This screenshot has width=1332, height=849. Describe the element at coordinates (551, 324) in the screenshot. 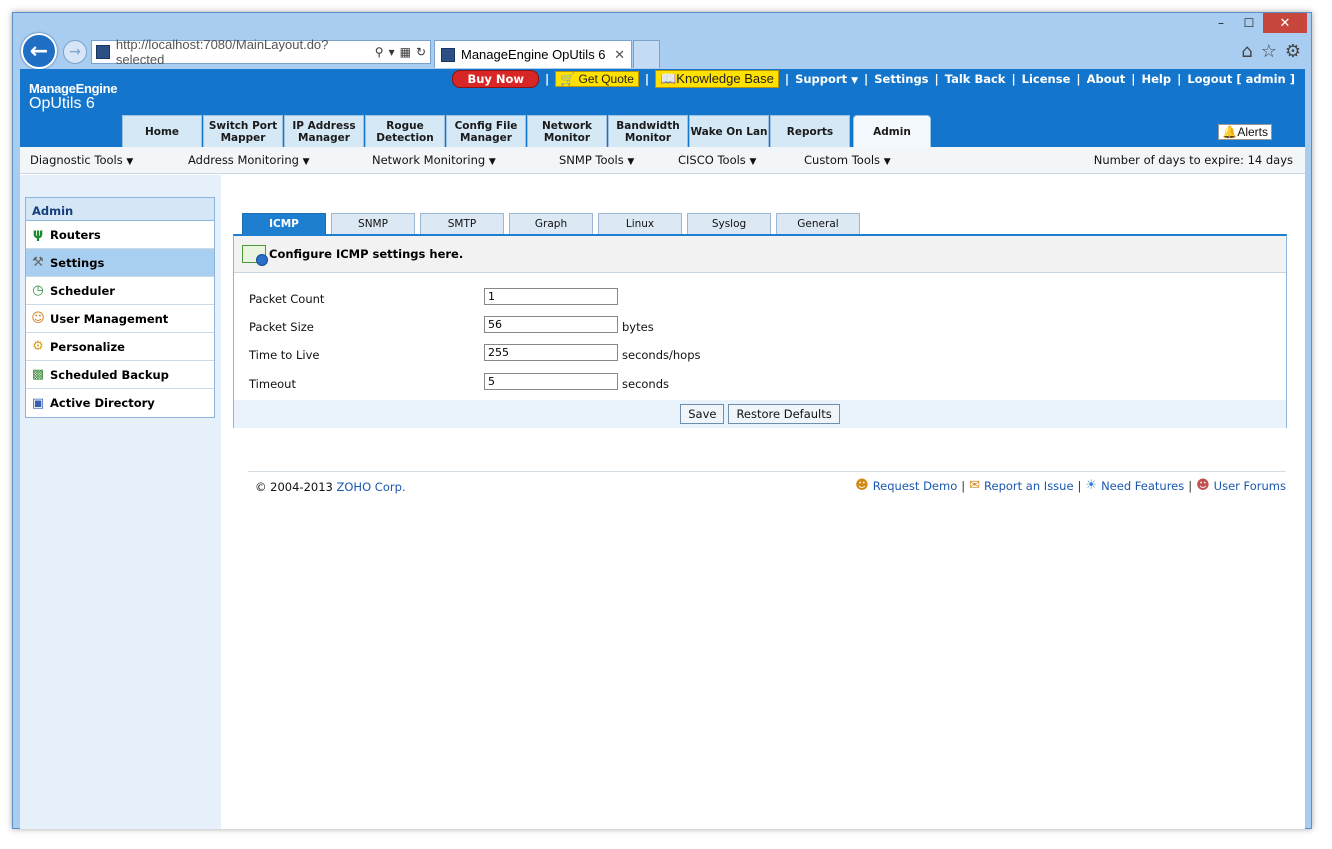

I see `packet-size-field` at that location.